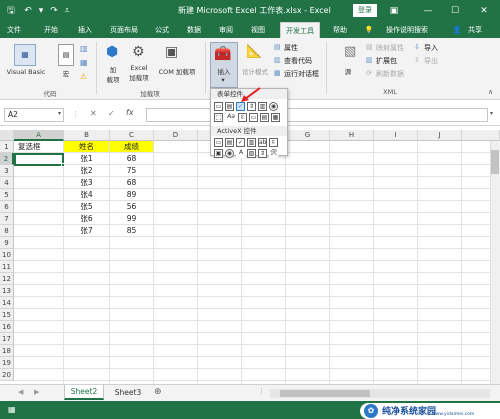 This screenshot has height=419, width=500. Describe the element at coordinates (87, 135) in the screenshot. I see `column-header-b: B` at that location.